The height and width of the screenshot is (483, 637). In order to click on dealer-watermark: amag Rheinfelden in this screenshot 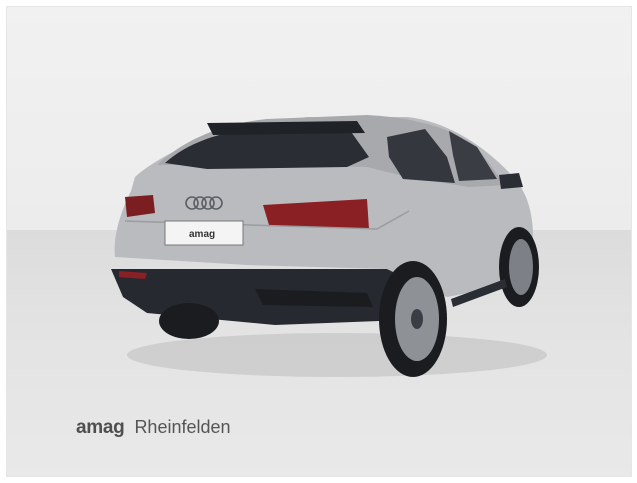, I will do `click(153, 428)`.